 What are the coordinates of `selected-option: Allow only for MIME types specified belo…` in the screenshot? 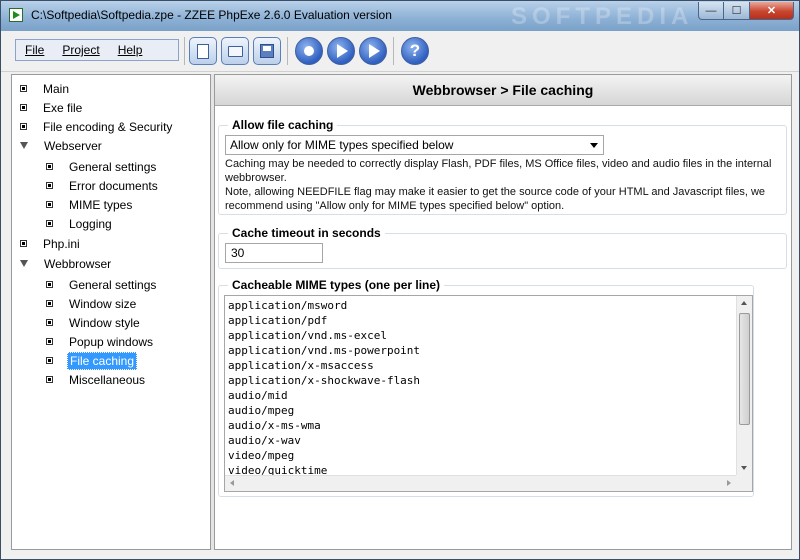 It's located at (342, 145).